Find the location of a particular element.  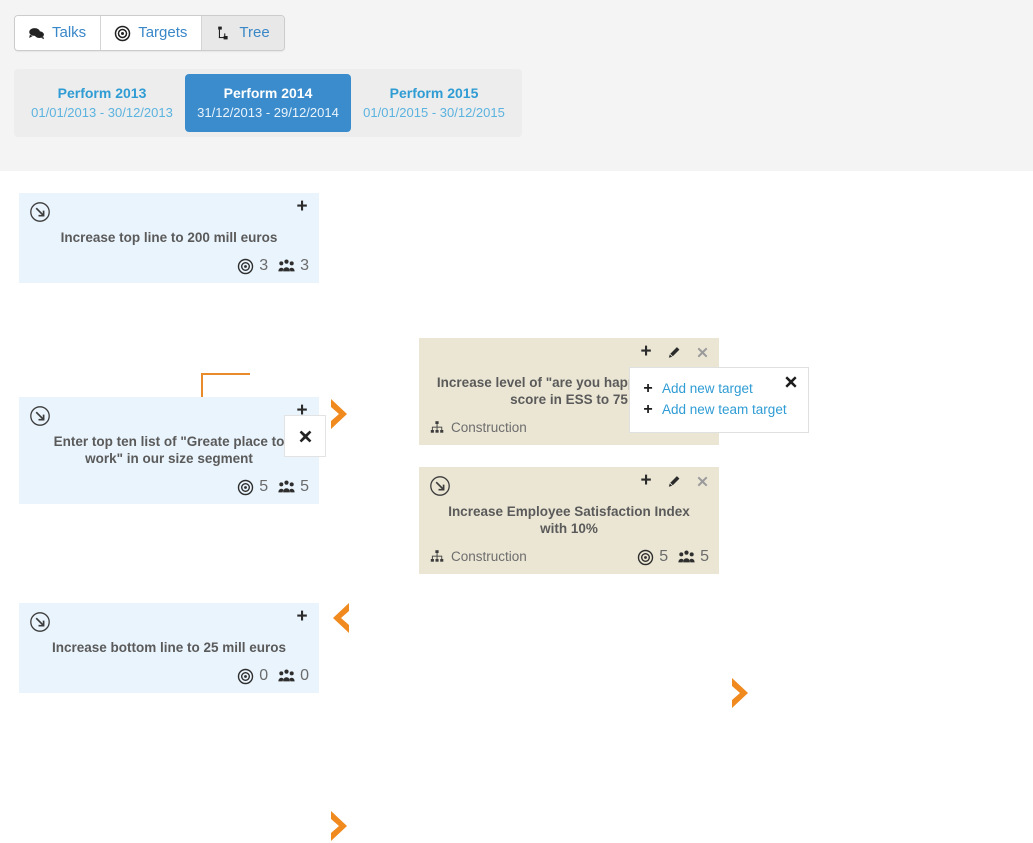

menu-item-label: Add new target is located at coordinates (707, 388).